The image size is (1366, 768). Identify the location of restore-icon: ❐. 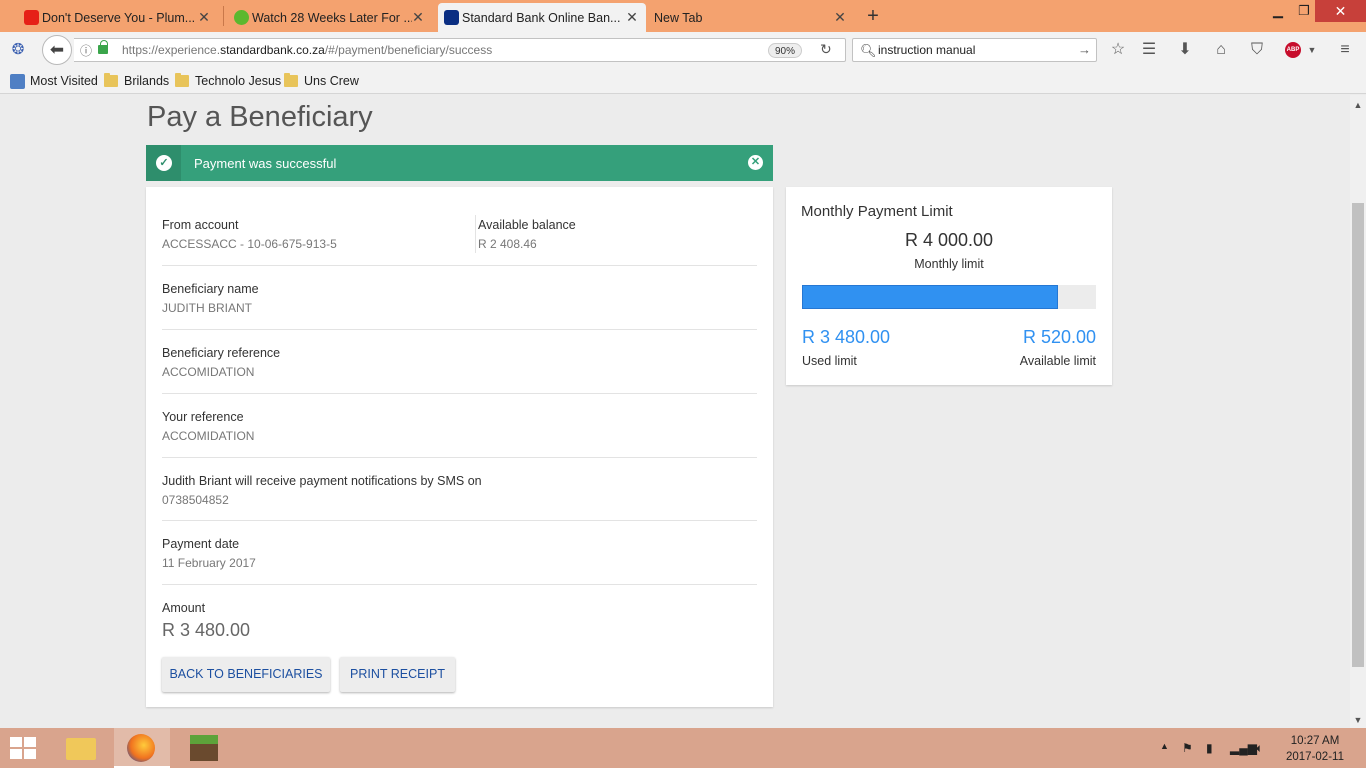
(1304, 11).